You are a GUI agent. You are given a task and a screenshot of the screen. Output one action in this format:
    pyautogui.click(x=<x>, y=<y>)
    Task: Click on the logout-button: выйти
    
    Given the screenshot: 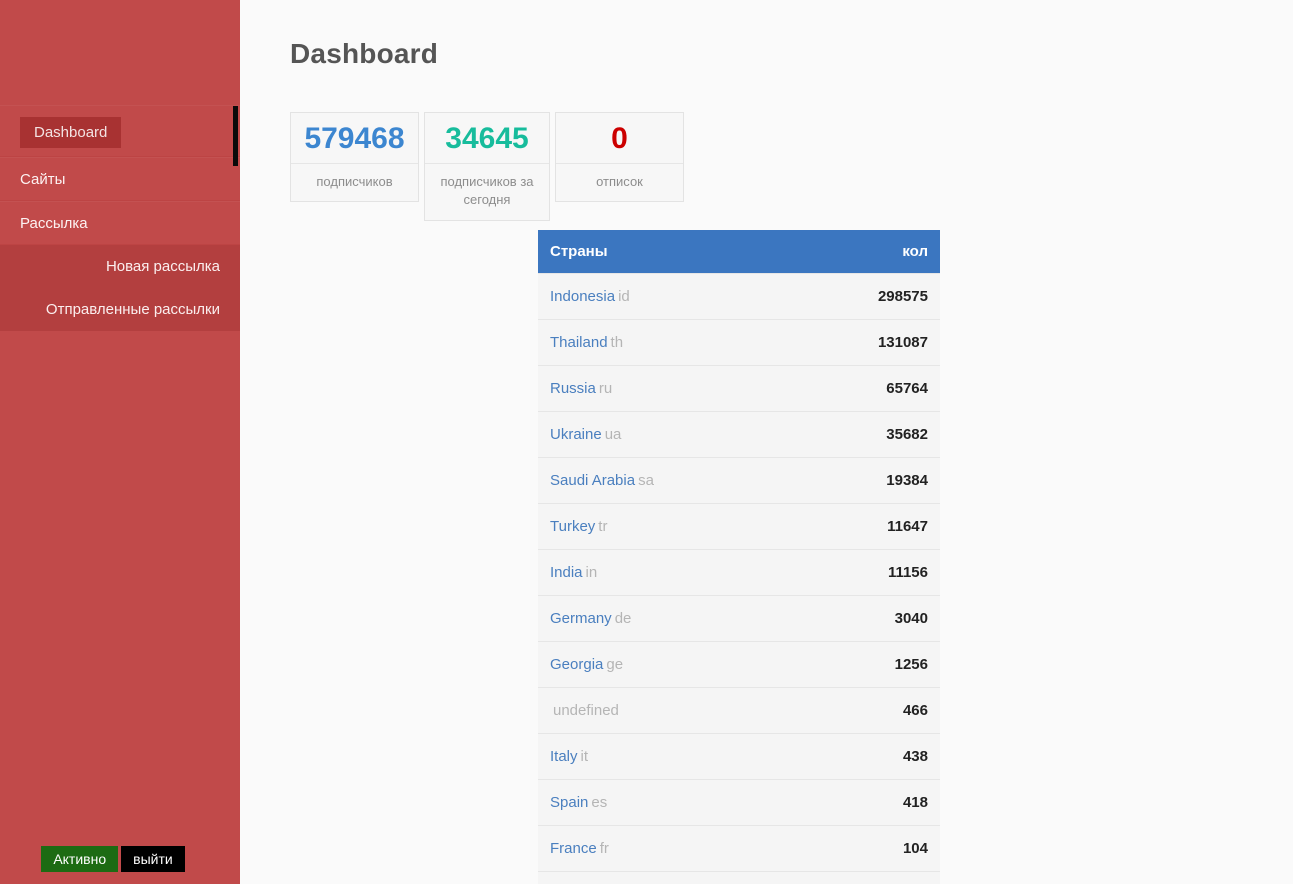 What is the action you would take?
    pyautogui.click(x=153, y=859)
    